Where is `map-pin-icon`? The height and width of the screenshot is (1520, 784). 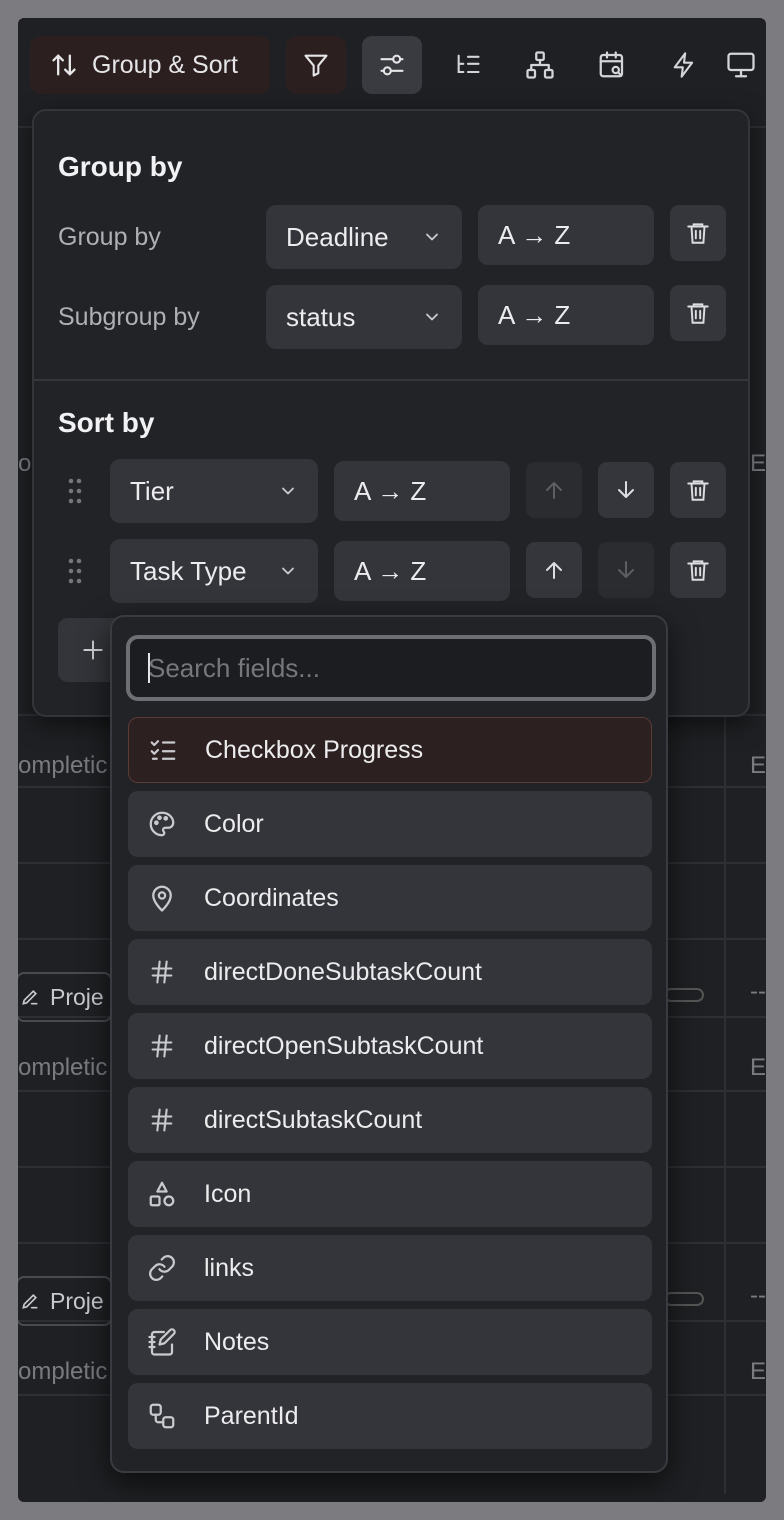 map-pin-icon is located at coordinates (162, 898).